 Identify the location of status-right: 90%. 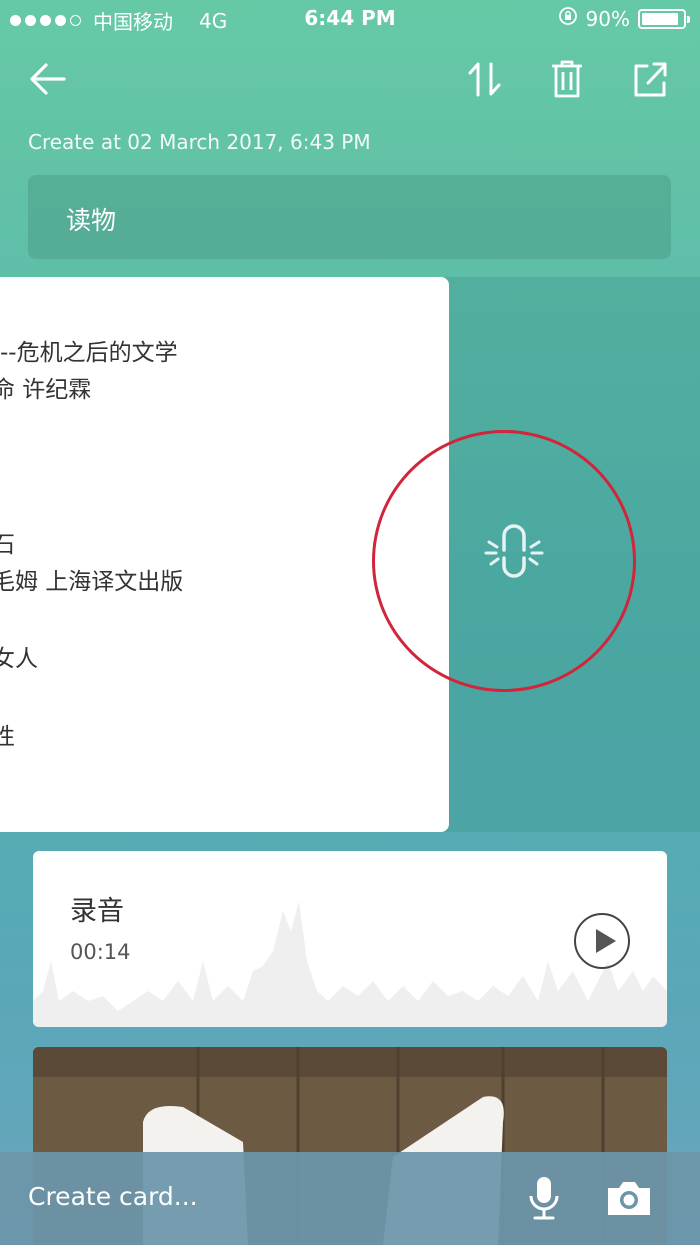
(624, 18).